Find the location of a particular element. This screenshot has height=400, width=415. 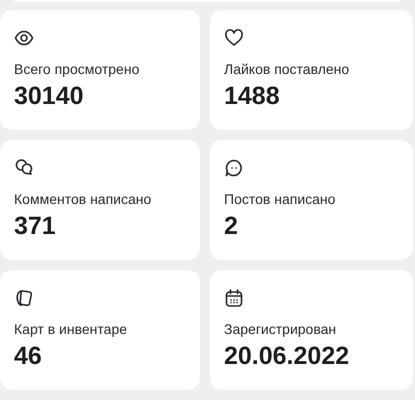

stat-value: 2 is located at coordinates (231, 226).